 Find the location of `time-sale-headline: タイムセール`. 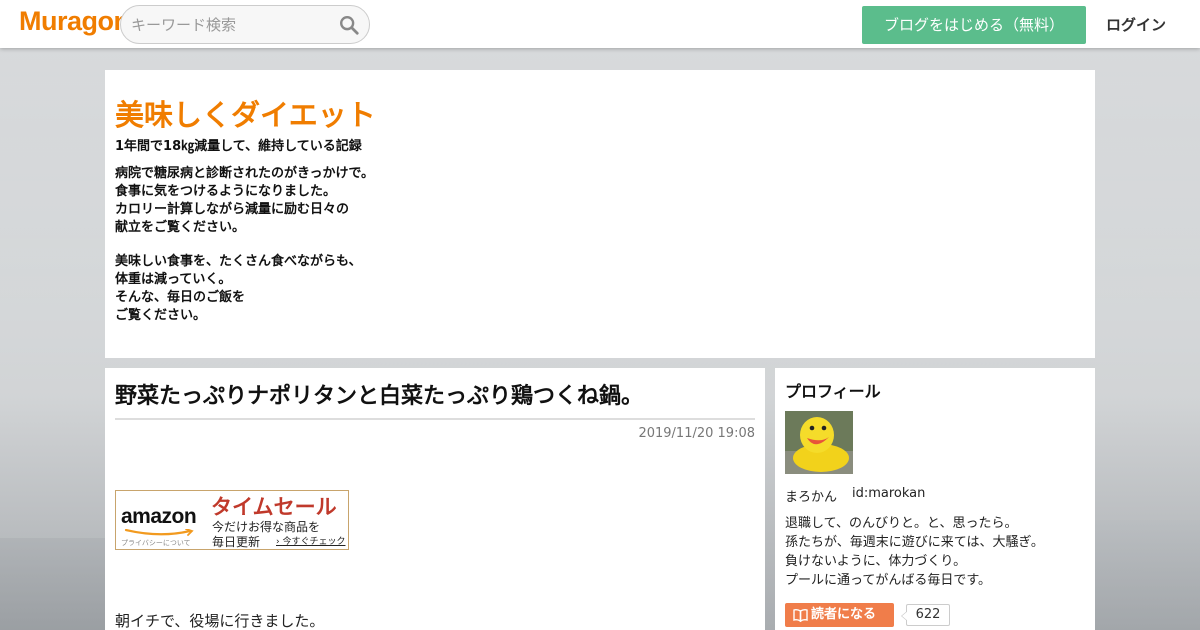

time-sale-headline: タイムセール is located at coordinates (274, 507).